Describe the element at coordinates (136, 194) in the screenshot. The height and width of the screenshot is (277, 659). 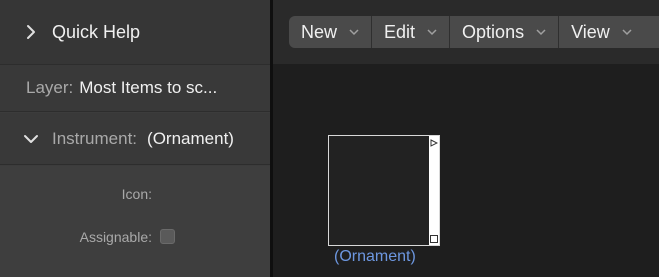
I see `icon-label: Icon:` at that location.